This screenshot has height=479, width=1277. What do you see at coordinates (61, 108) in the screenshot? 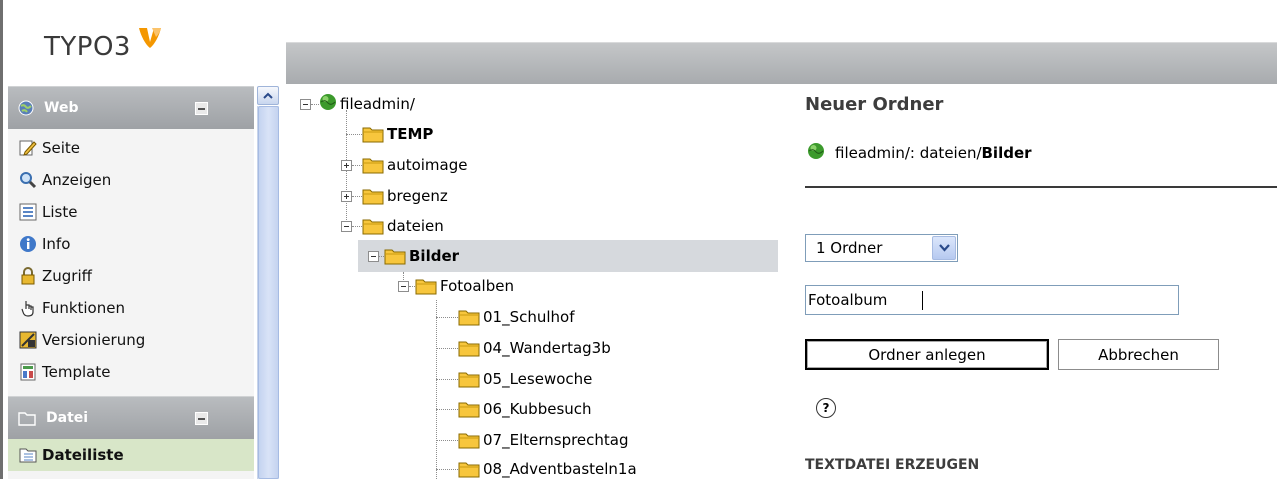
I see `module-group-label: Web` at bounding box center [61, 108].